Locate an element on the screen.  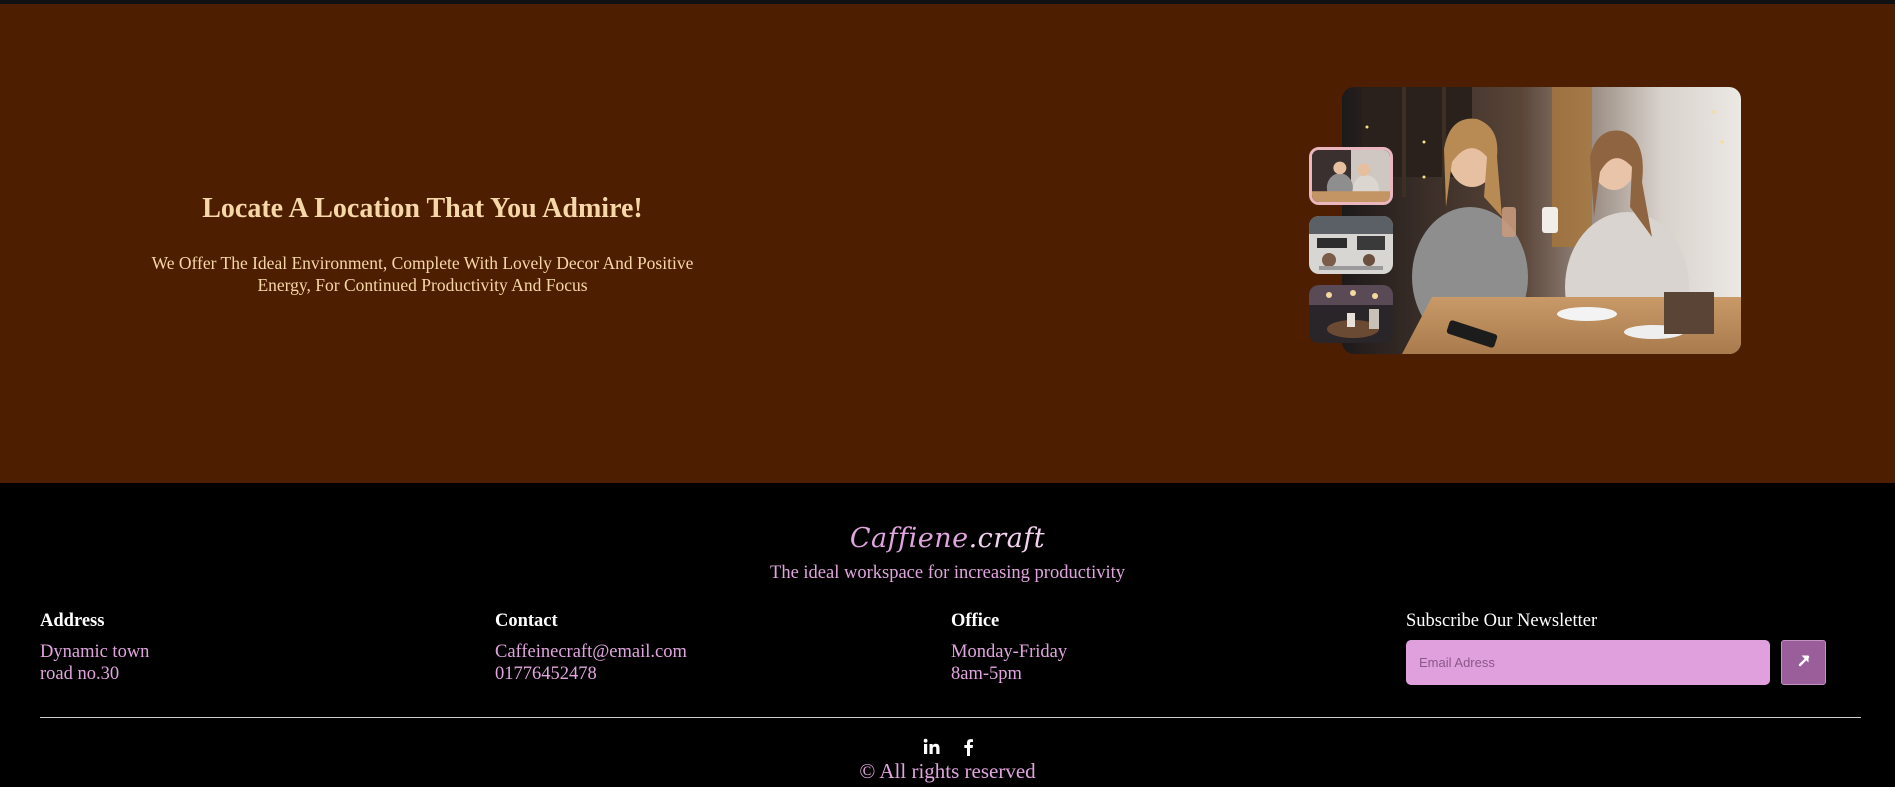
brand-name-part2: .craft is located at coordinates (1007, 538).